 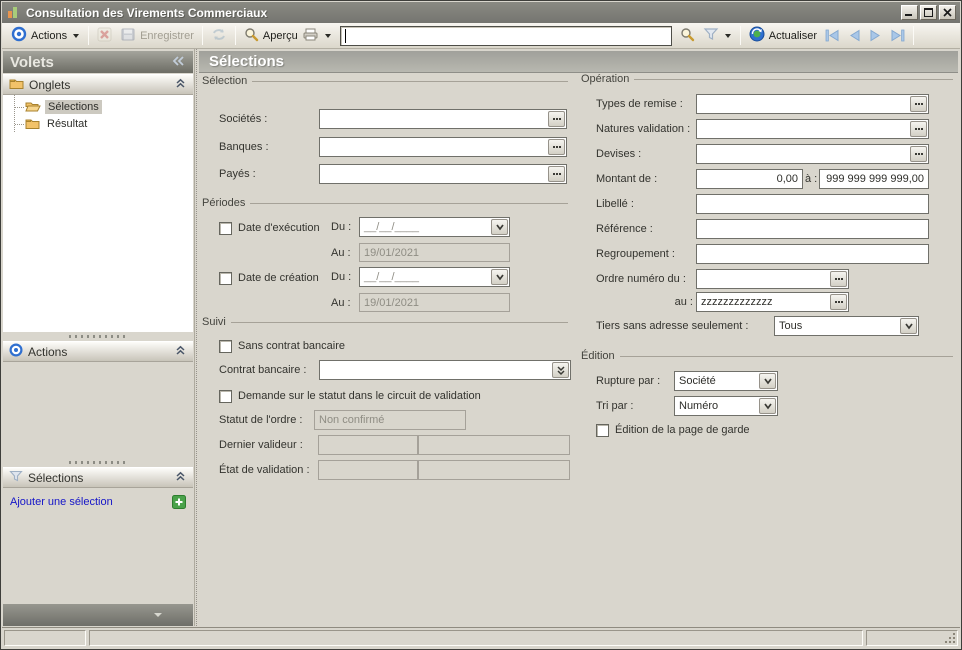 I want to click on montant-min-input: 0,00, so click(x=749, y=179).